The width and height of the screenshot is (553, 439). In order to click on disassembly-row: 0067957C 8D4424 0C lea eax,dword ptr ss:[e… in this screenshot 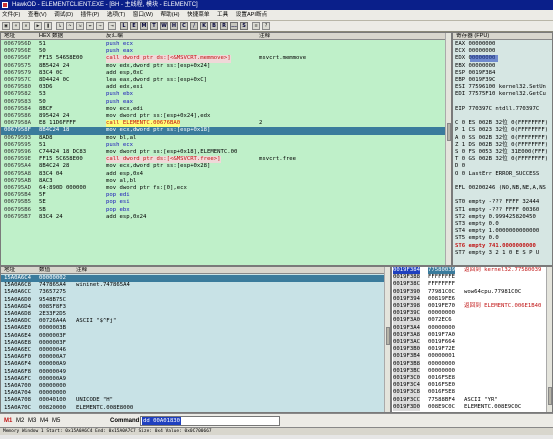, I will do `click(224, 80)`.